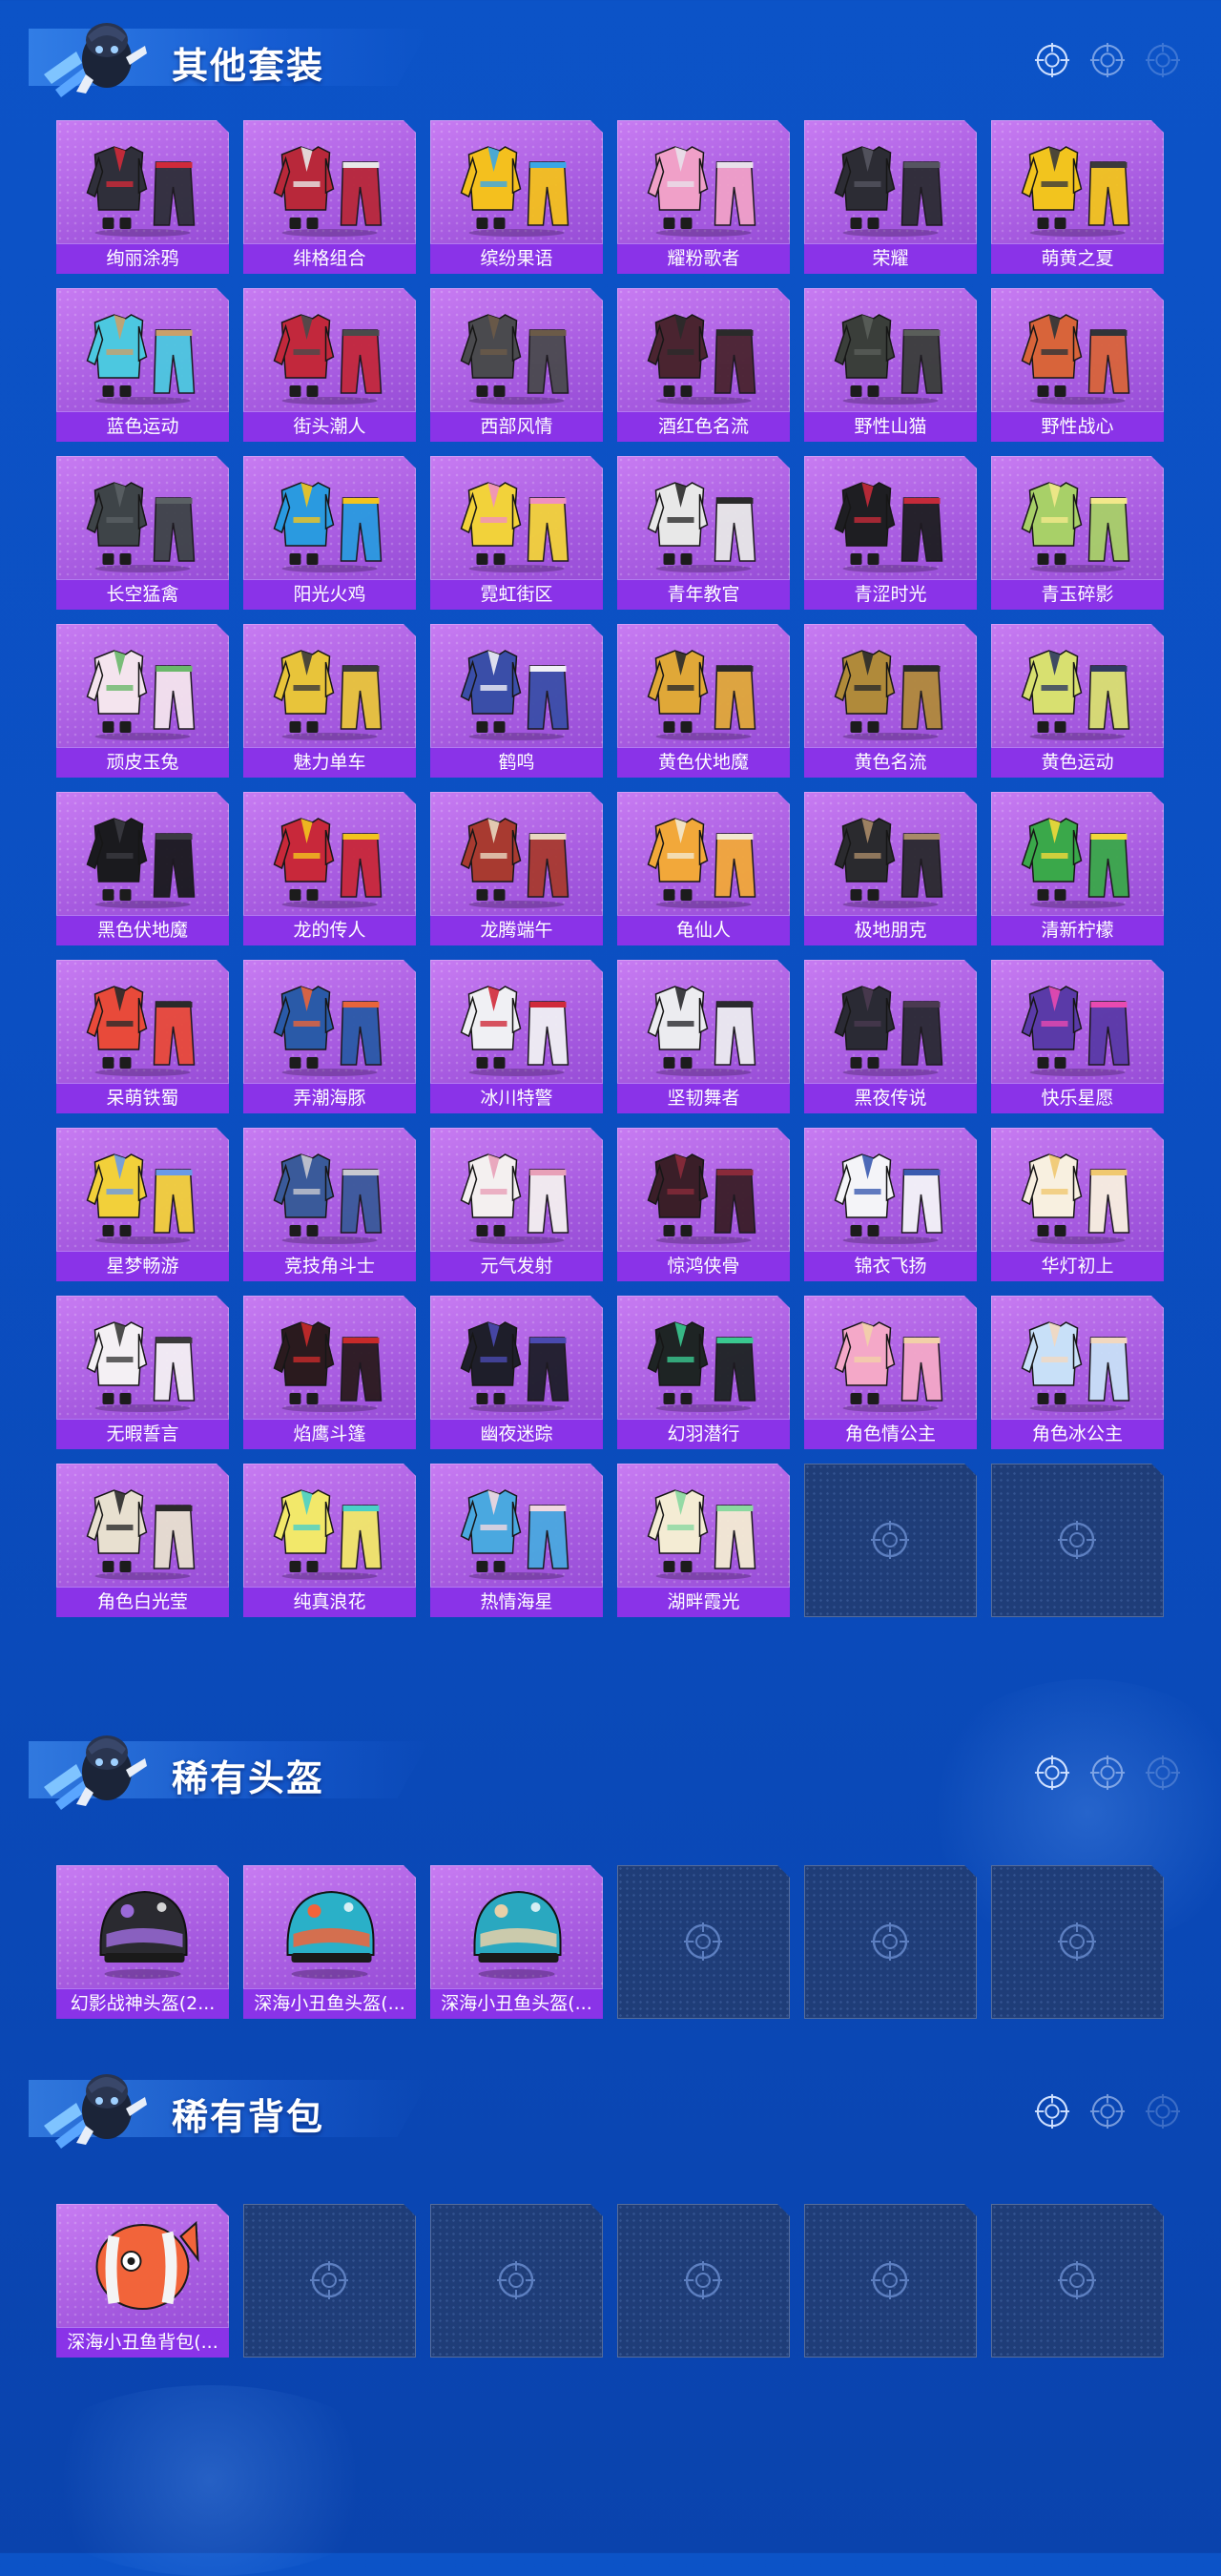 The height and width of the screenshot is (2576, 1221). I want to click on item-card: 无暇誓言, so click(142, 1372).